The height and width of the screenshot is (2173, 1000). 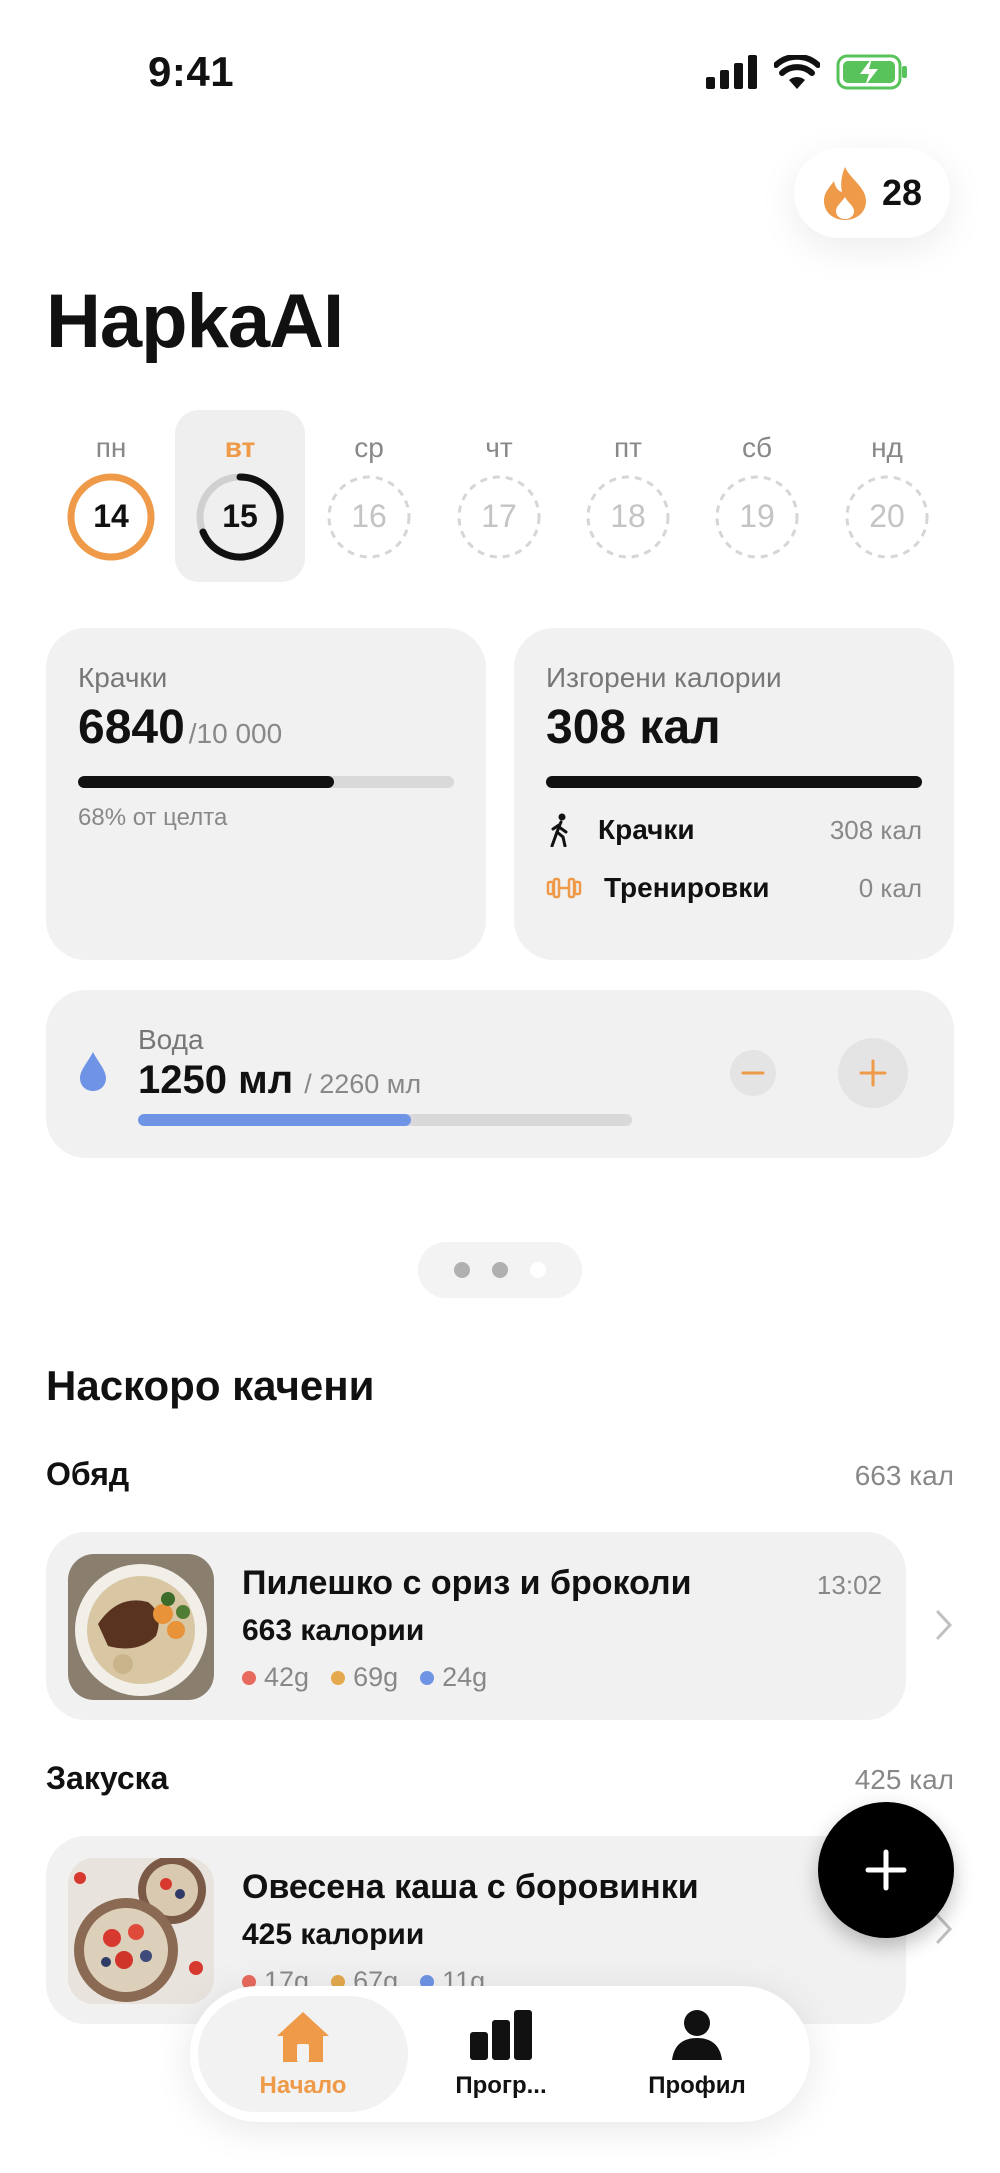 I want to click on day-label: нд, so click(x=887, y=447).